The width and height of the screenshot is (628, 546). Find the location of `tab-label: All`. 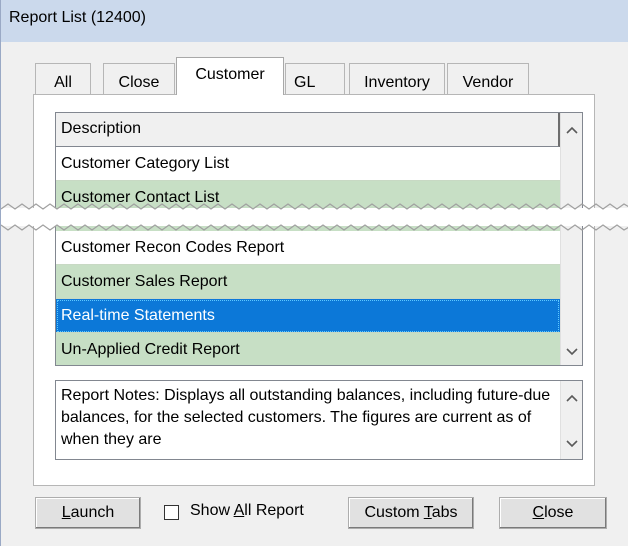

tab-label: All is located at coordinates (63, 82).